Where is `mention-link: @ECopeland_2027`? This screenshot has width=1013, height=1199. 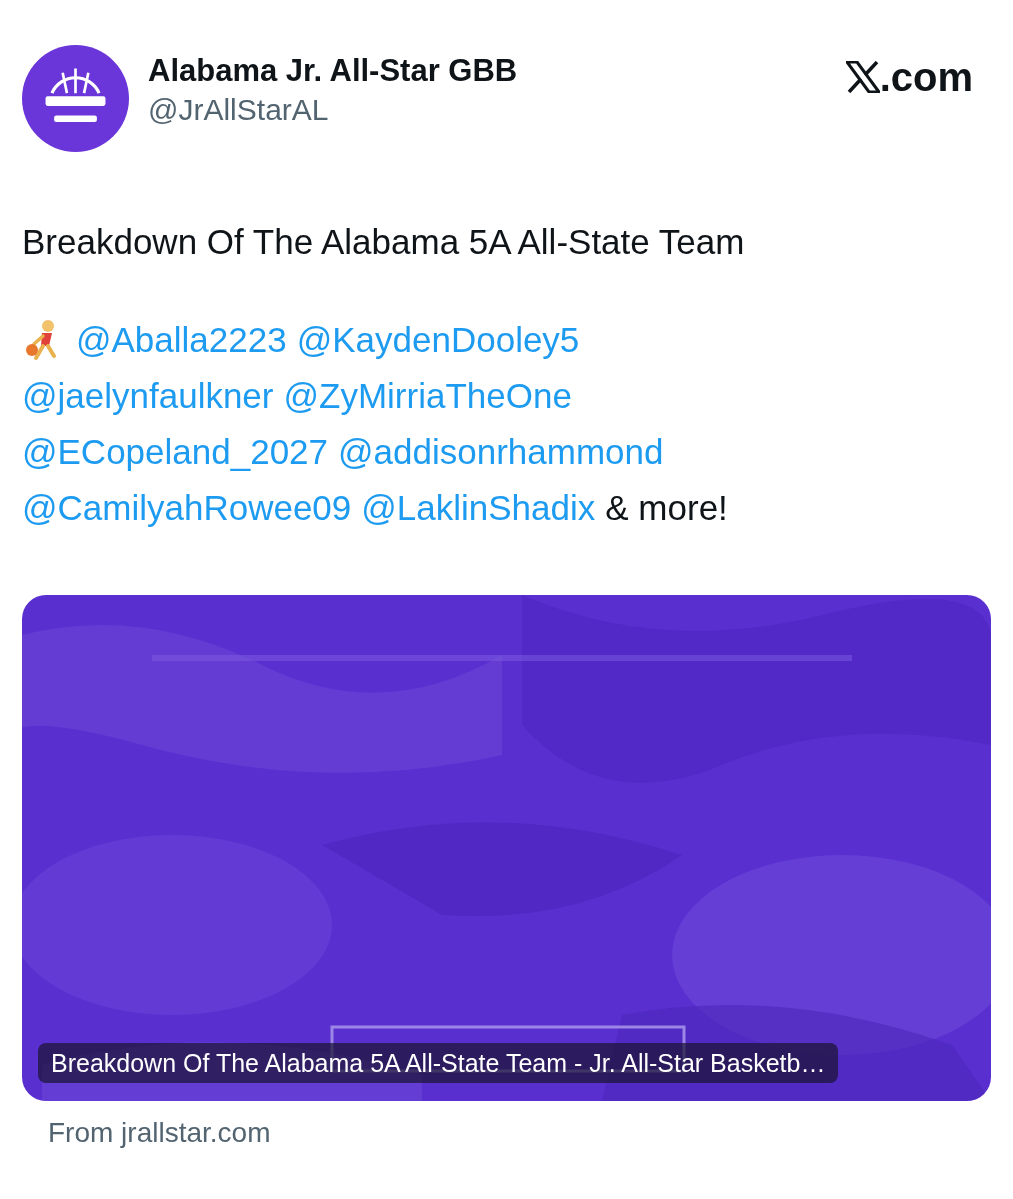 mention-link: @ECopeland_2027 is located at coordinates (175, 452).